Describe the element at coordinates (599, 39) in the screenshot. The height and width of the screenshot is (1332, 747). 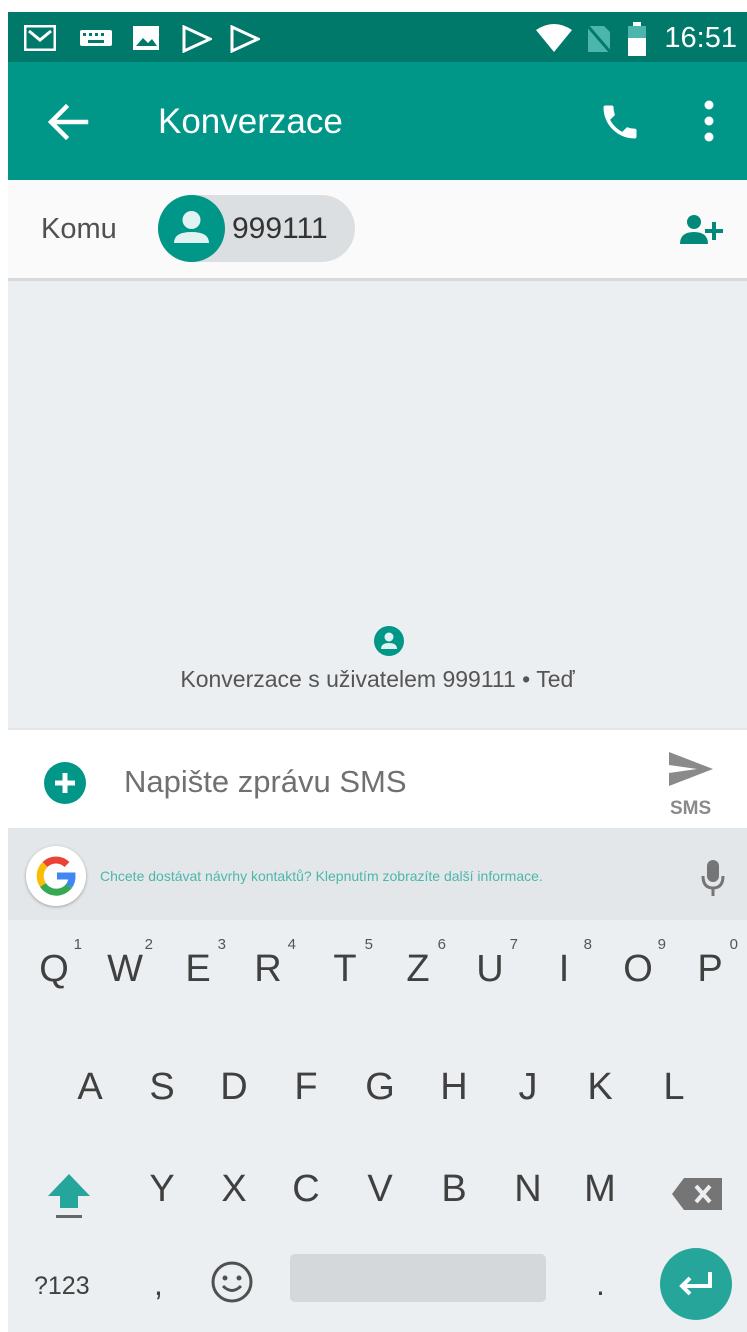
I see `no-sim-icon` at that location.